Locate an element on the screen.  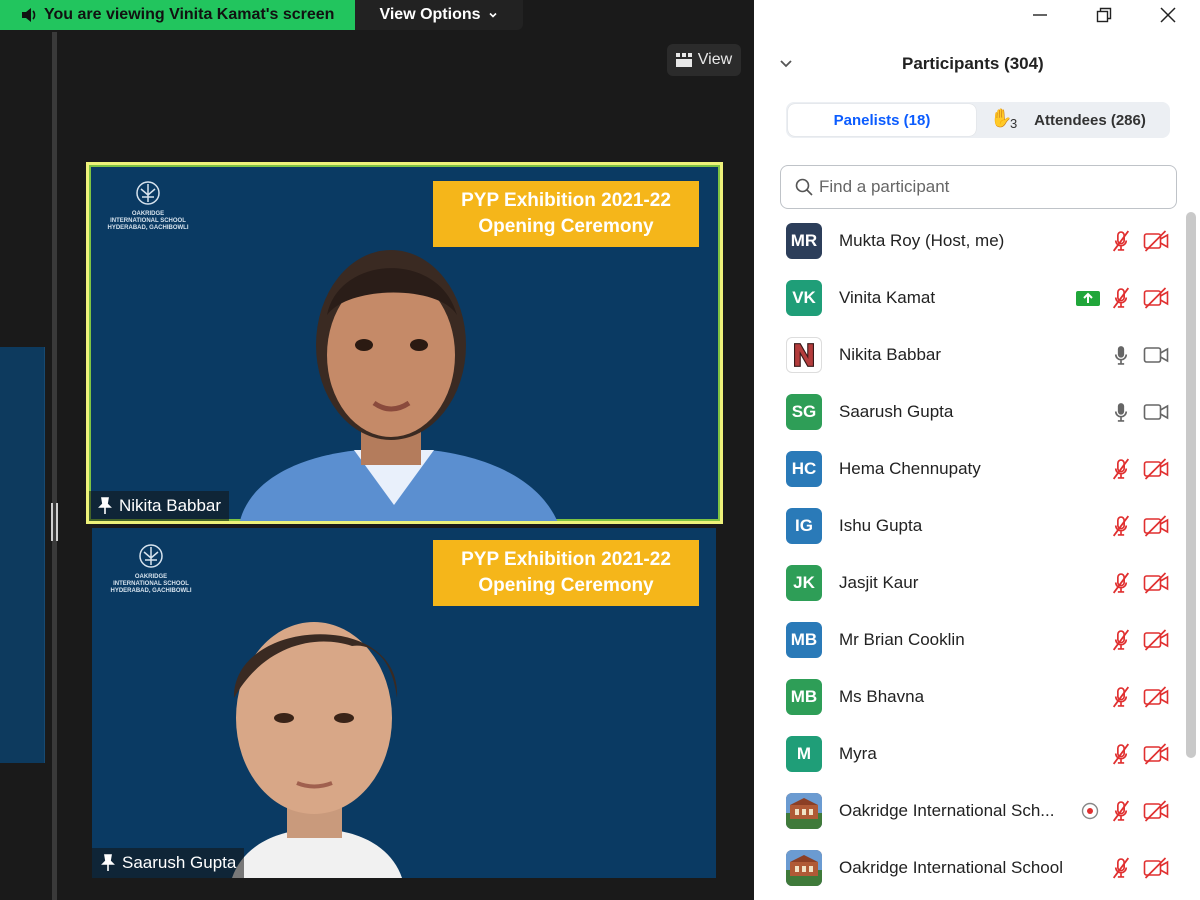
split-view-divider is located at coordinates (54, 466).